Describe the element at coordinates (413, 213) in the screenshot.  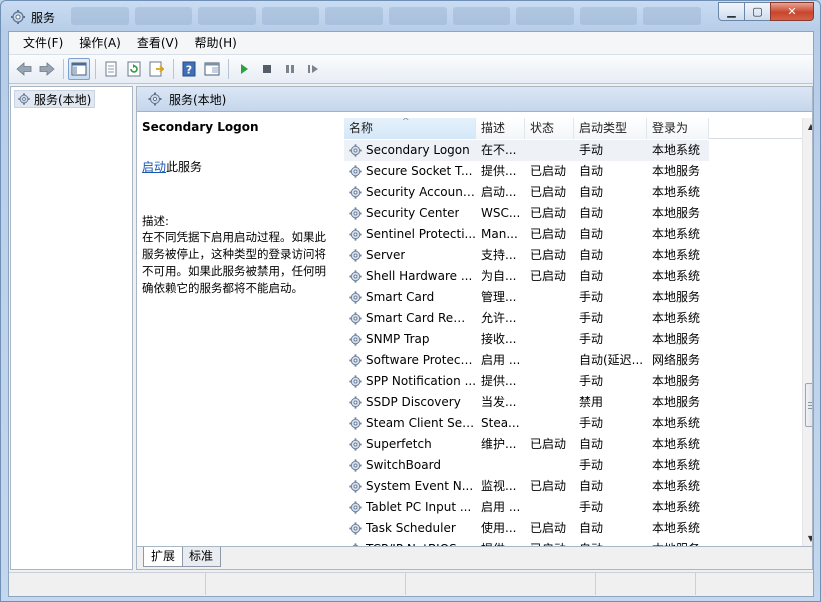
I see `service-name: Security Center` at that location.